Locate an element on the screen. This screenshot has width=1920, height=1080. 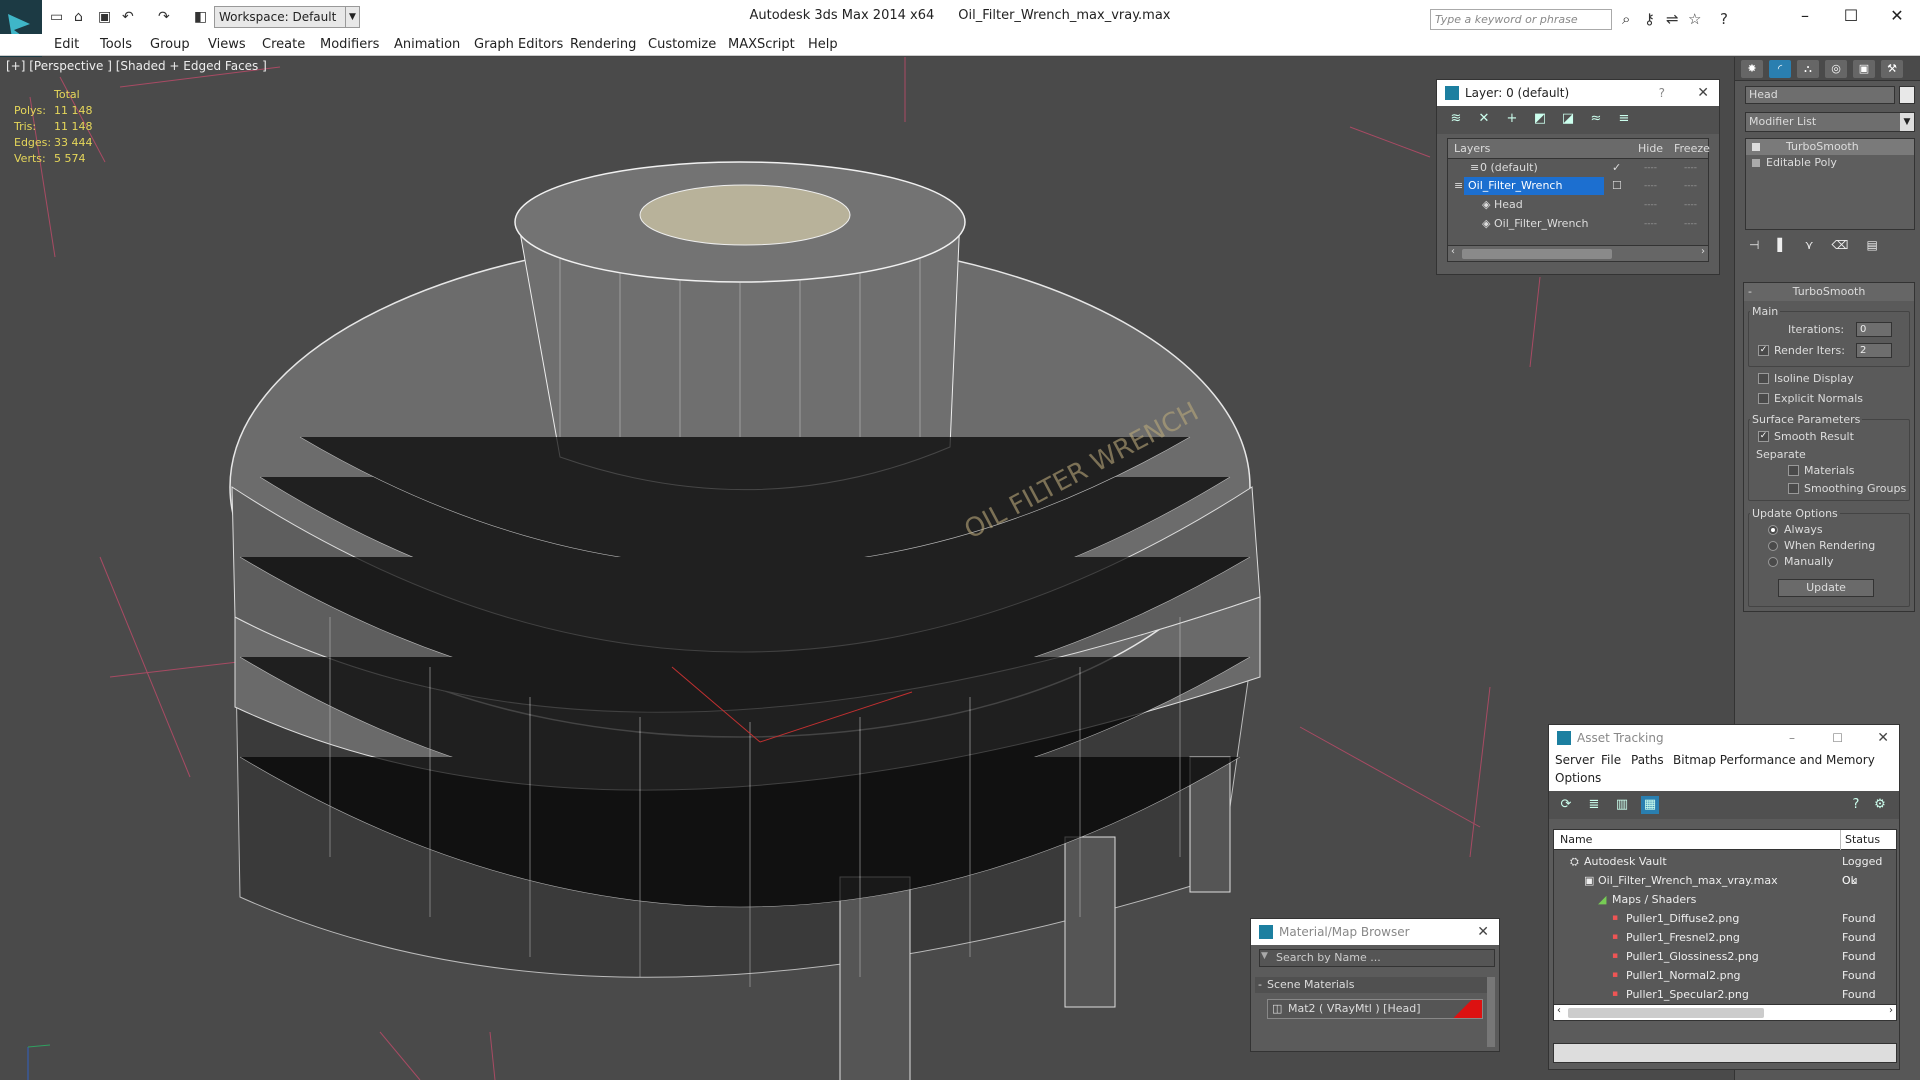
stack-item-turbosmooth: TurboSmooth is located at coordinates (1830, 147).